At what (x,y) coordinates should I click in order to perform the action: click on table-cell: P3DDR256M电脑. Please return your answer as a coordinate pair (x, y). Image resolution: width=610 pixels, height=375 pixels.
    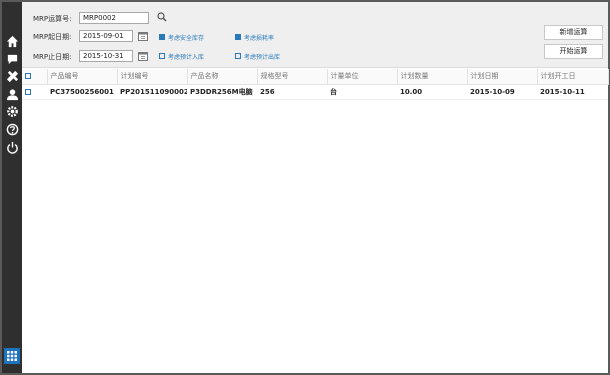
    Looking at the image, I should click on (222, 92).